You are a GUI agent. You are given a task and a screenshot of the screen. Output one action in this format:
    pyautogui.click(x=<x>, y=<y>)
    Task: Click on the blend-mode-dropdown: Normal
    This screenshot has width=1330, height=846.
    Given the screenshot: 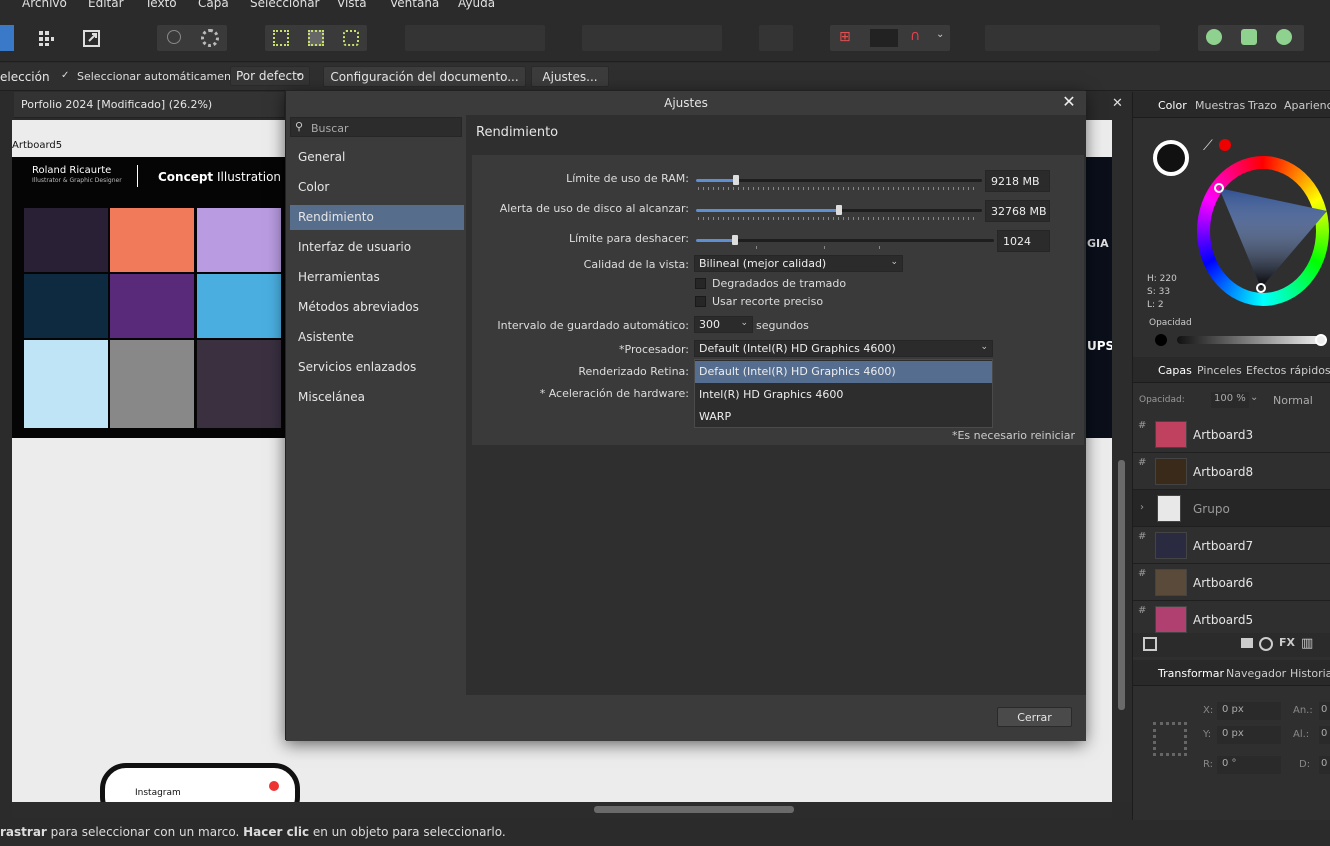 What is the action you would take?
    pyautogui.click(x=1293, y=400)
    